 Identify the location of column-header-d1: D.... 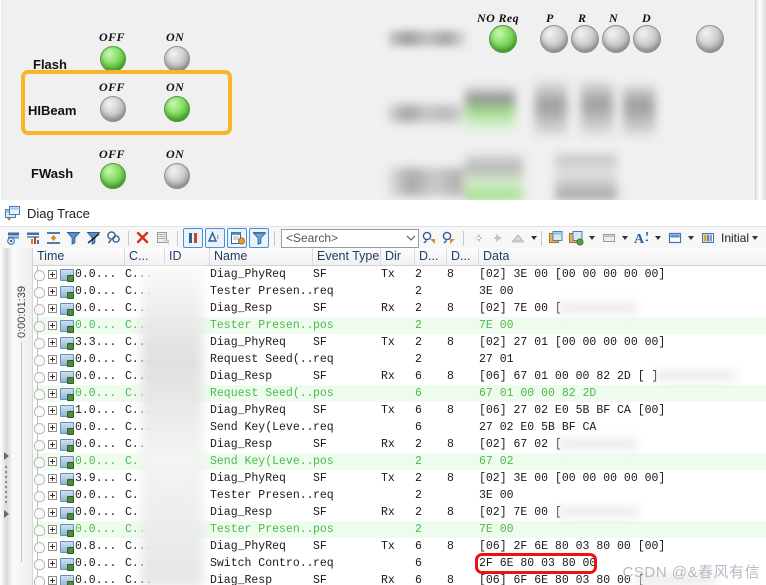
(431, 256).